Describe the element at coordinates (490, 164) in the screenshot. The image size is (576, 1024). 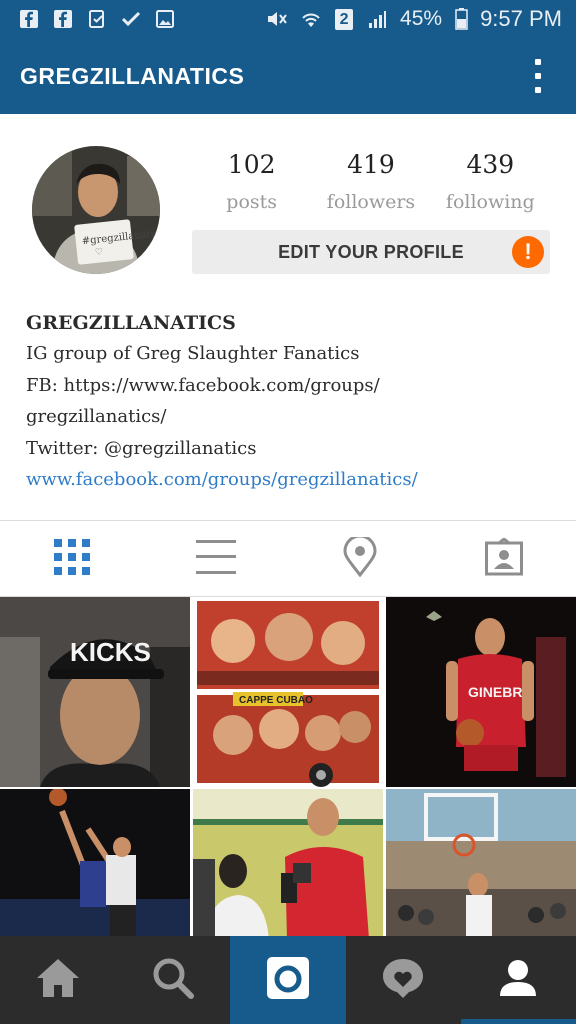
I see `stat-count: 439` at that location.